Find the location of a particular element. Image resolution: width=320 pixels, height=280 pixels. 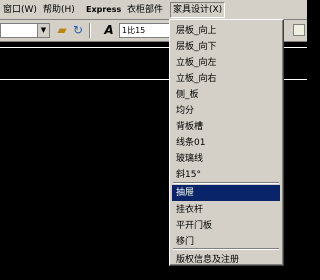

menu-item-hanging-rod: 挂衣杆 is located at coordinates (226, 210).